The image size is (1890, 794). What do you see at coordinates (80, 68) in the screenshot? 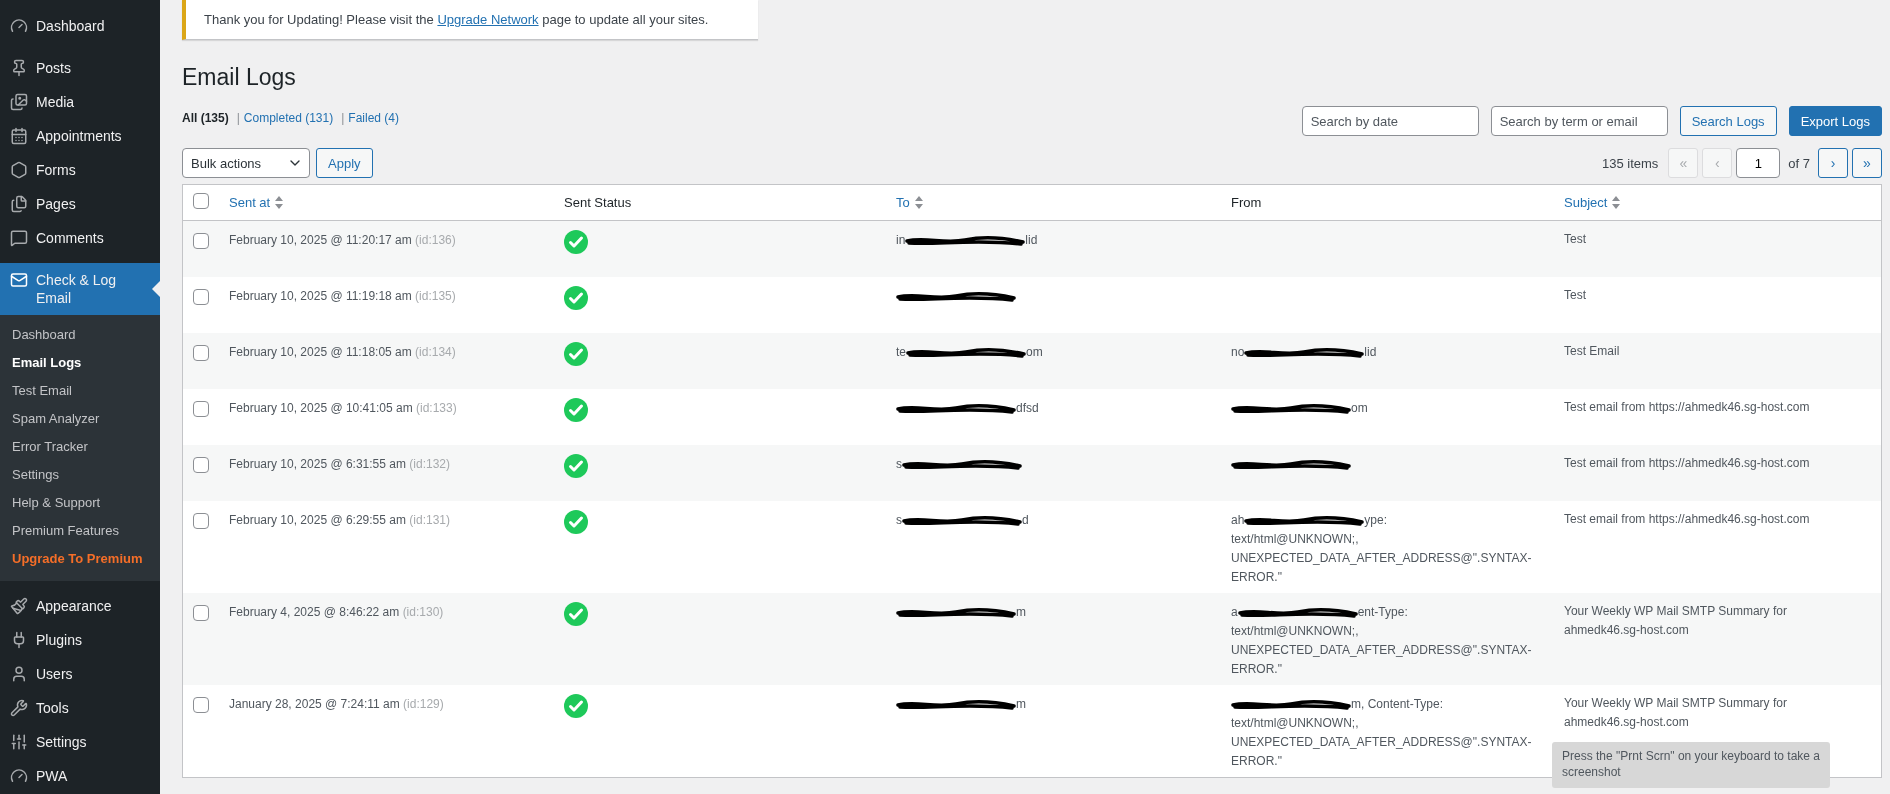
I see `sidebar-item: Posts` at bounding box center [80, 68].